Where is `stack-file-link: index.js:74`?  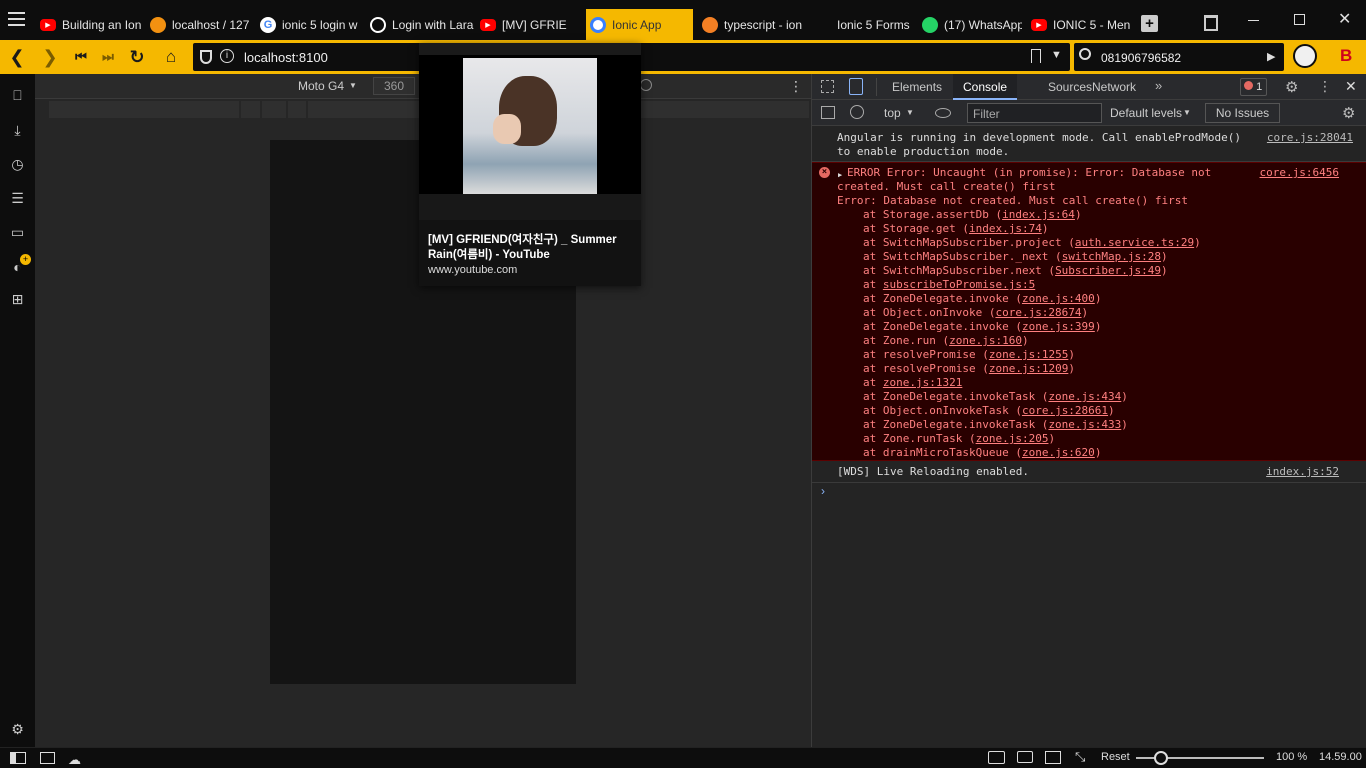
stack-file-link: index.js:74 is located at coordinates (1005, 228).